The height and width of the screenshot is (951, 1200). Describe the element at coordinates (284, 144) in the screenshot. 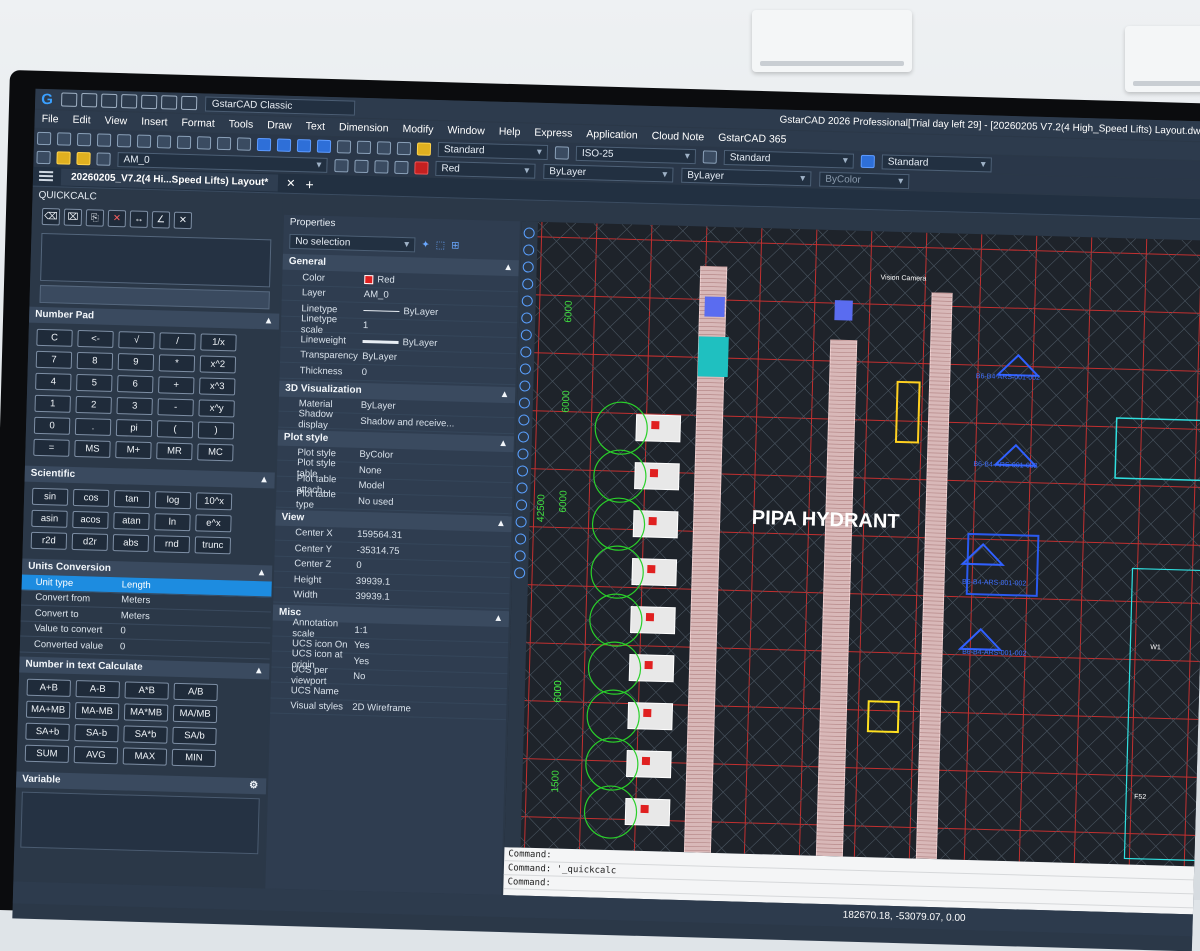

I see `zoom-realtime-icon` at that location.